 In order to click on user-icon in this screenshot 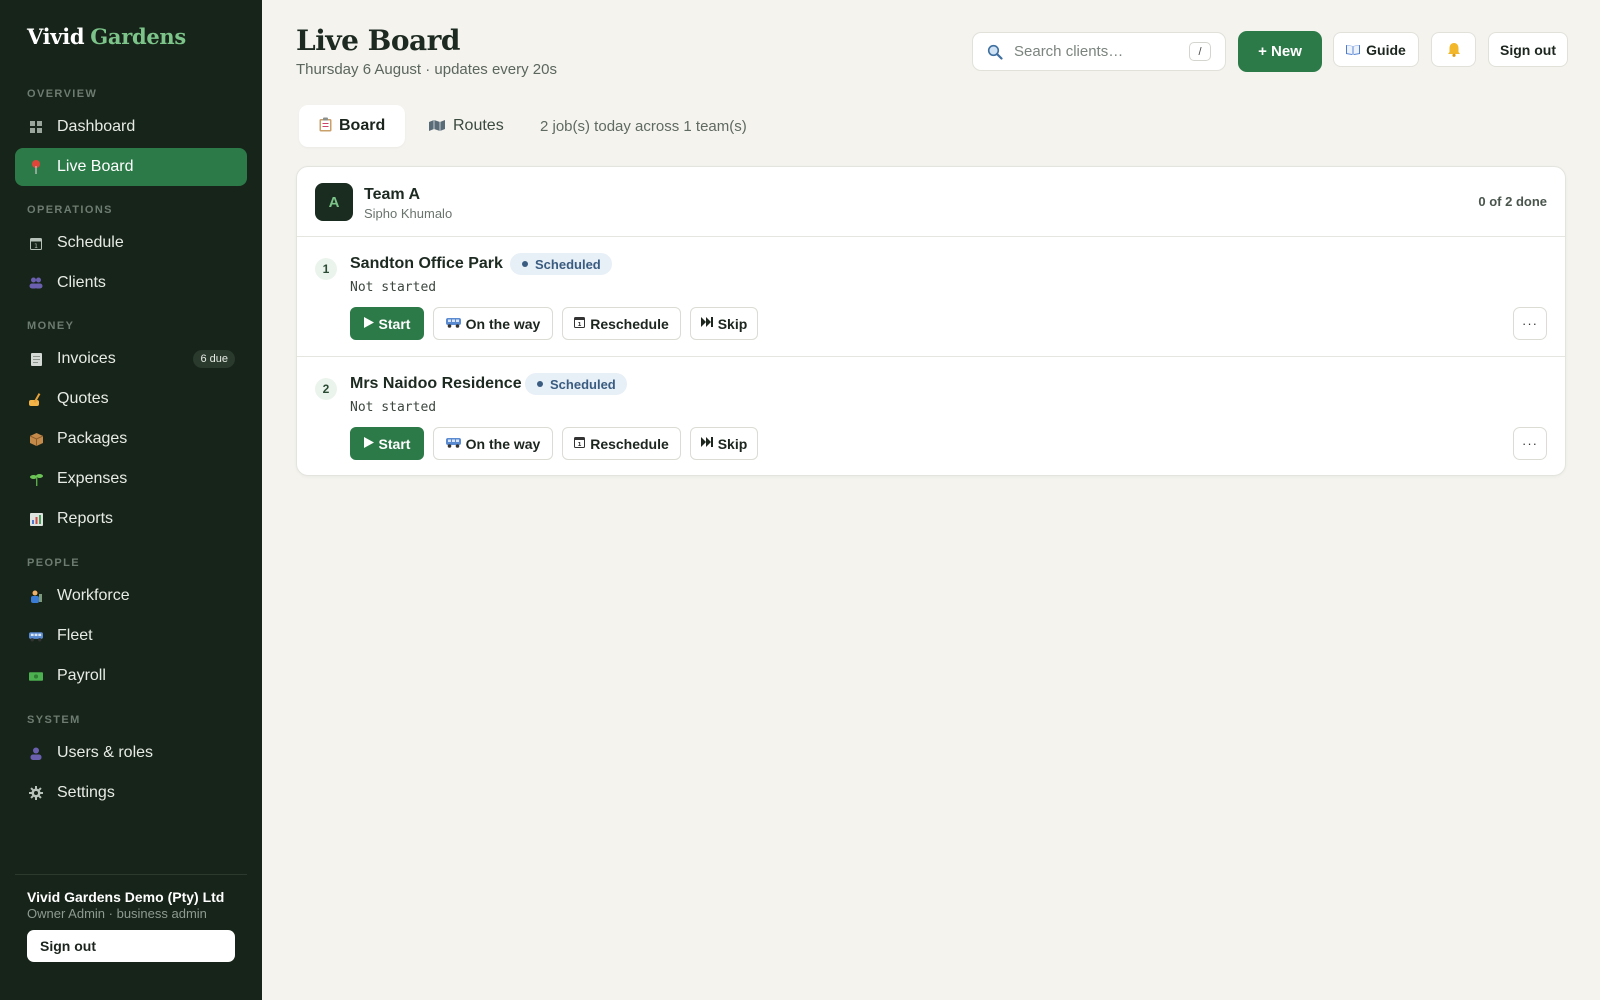, I will do `click(36, 753)`.